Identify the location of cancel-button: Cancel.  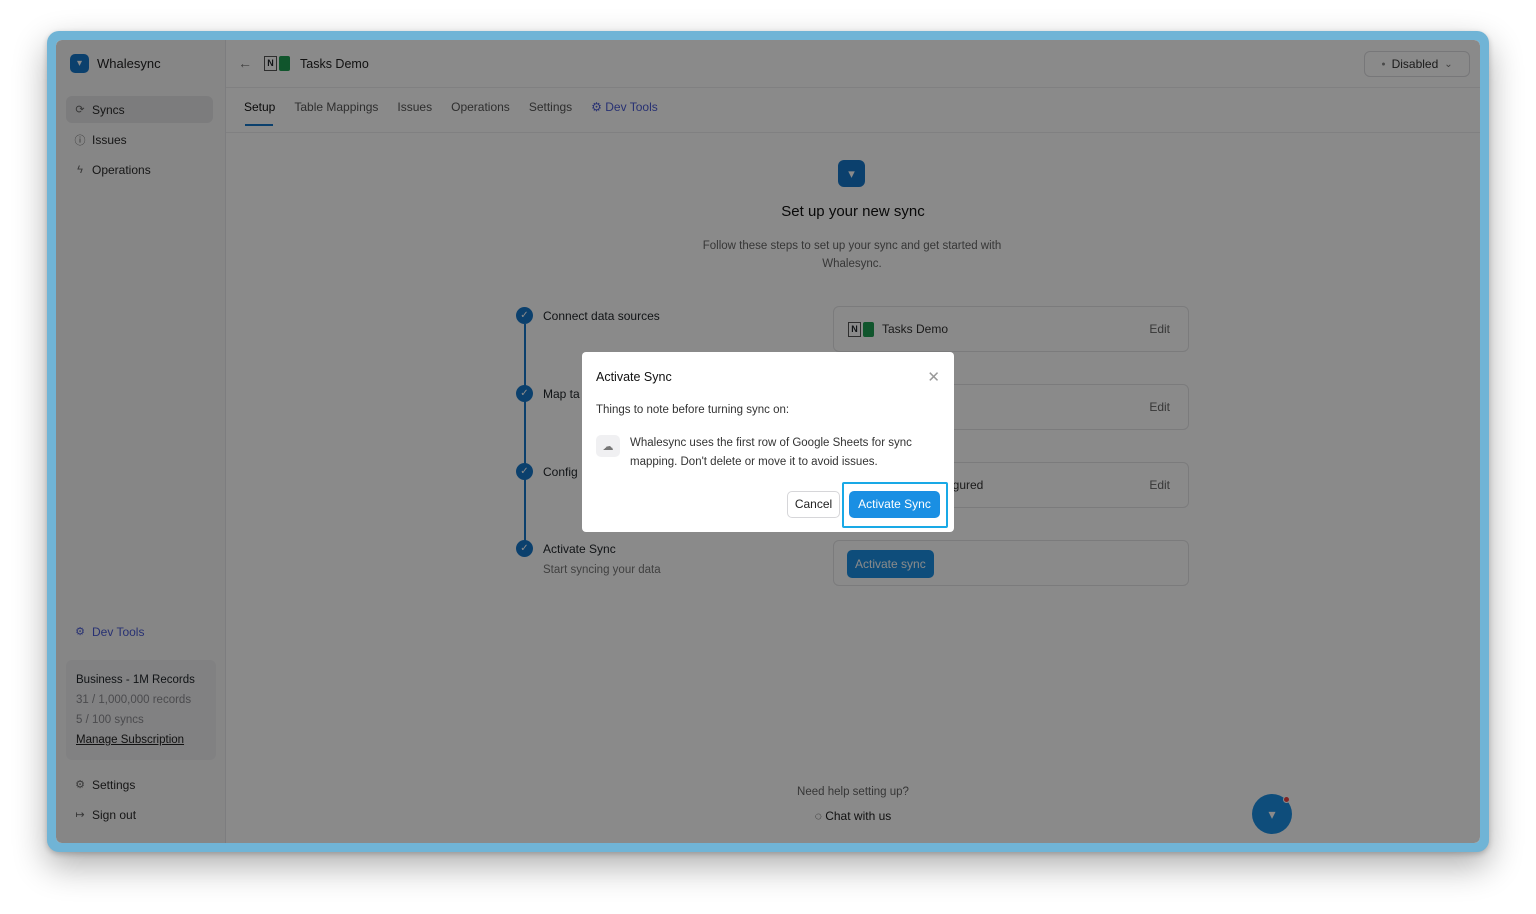
(813, 504).